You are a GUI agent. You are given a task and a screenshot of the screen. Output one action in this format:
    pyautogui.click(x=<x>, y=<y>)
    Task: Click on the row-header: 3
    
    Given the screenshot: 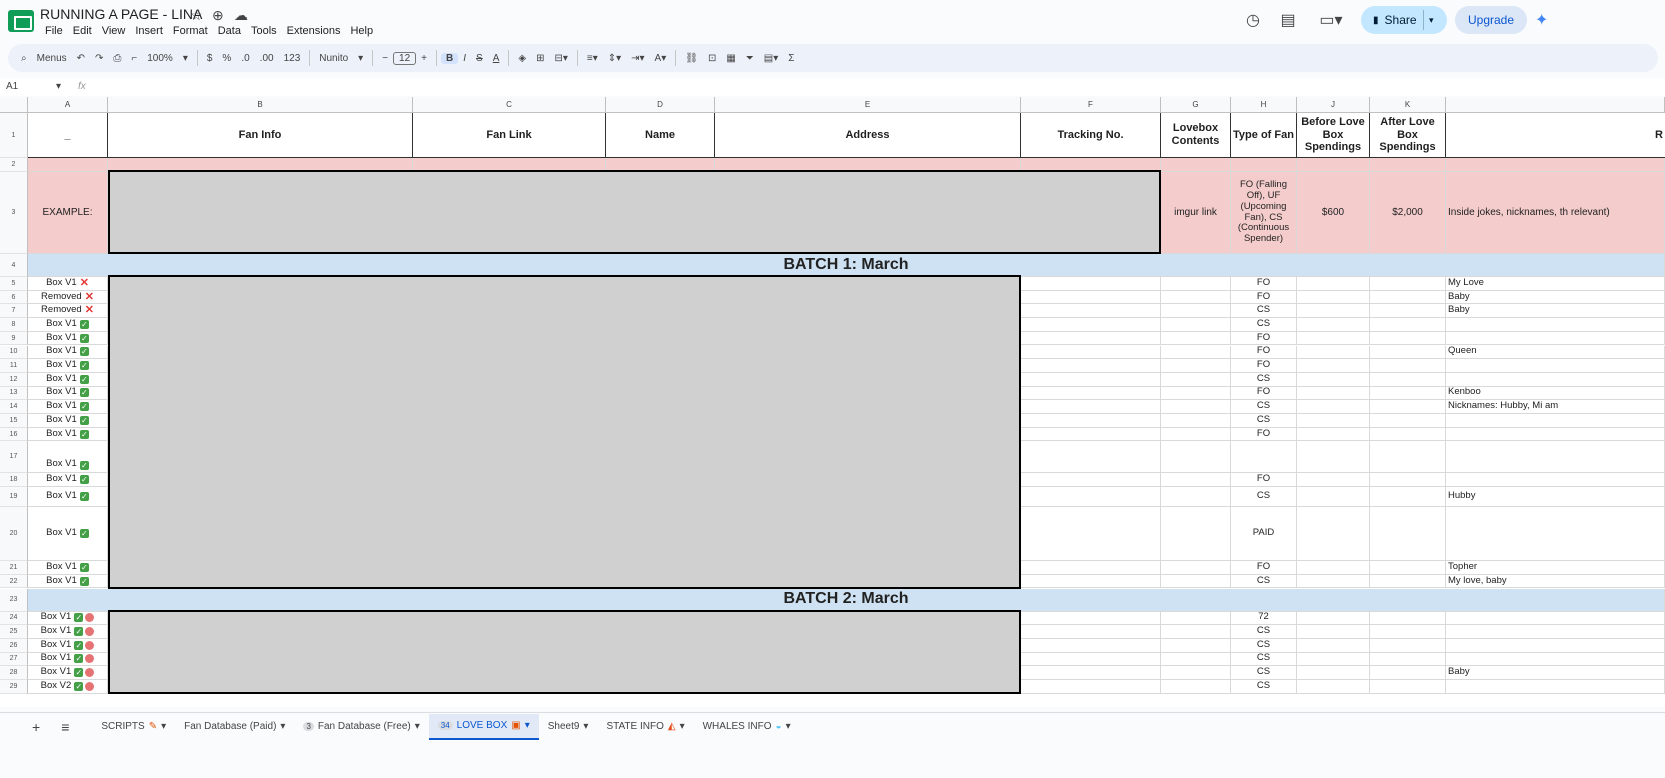 What is the action you would take?
    pyautogui.click(x=14, y=213)
    